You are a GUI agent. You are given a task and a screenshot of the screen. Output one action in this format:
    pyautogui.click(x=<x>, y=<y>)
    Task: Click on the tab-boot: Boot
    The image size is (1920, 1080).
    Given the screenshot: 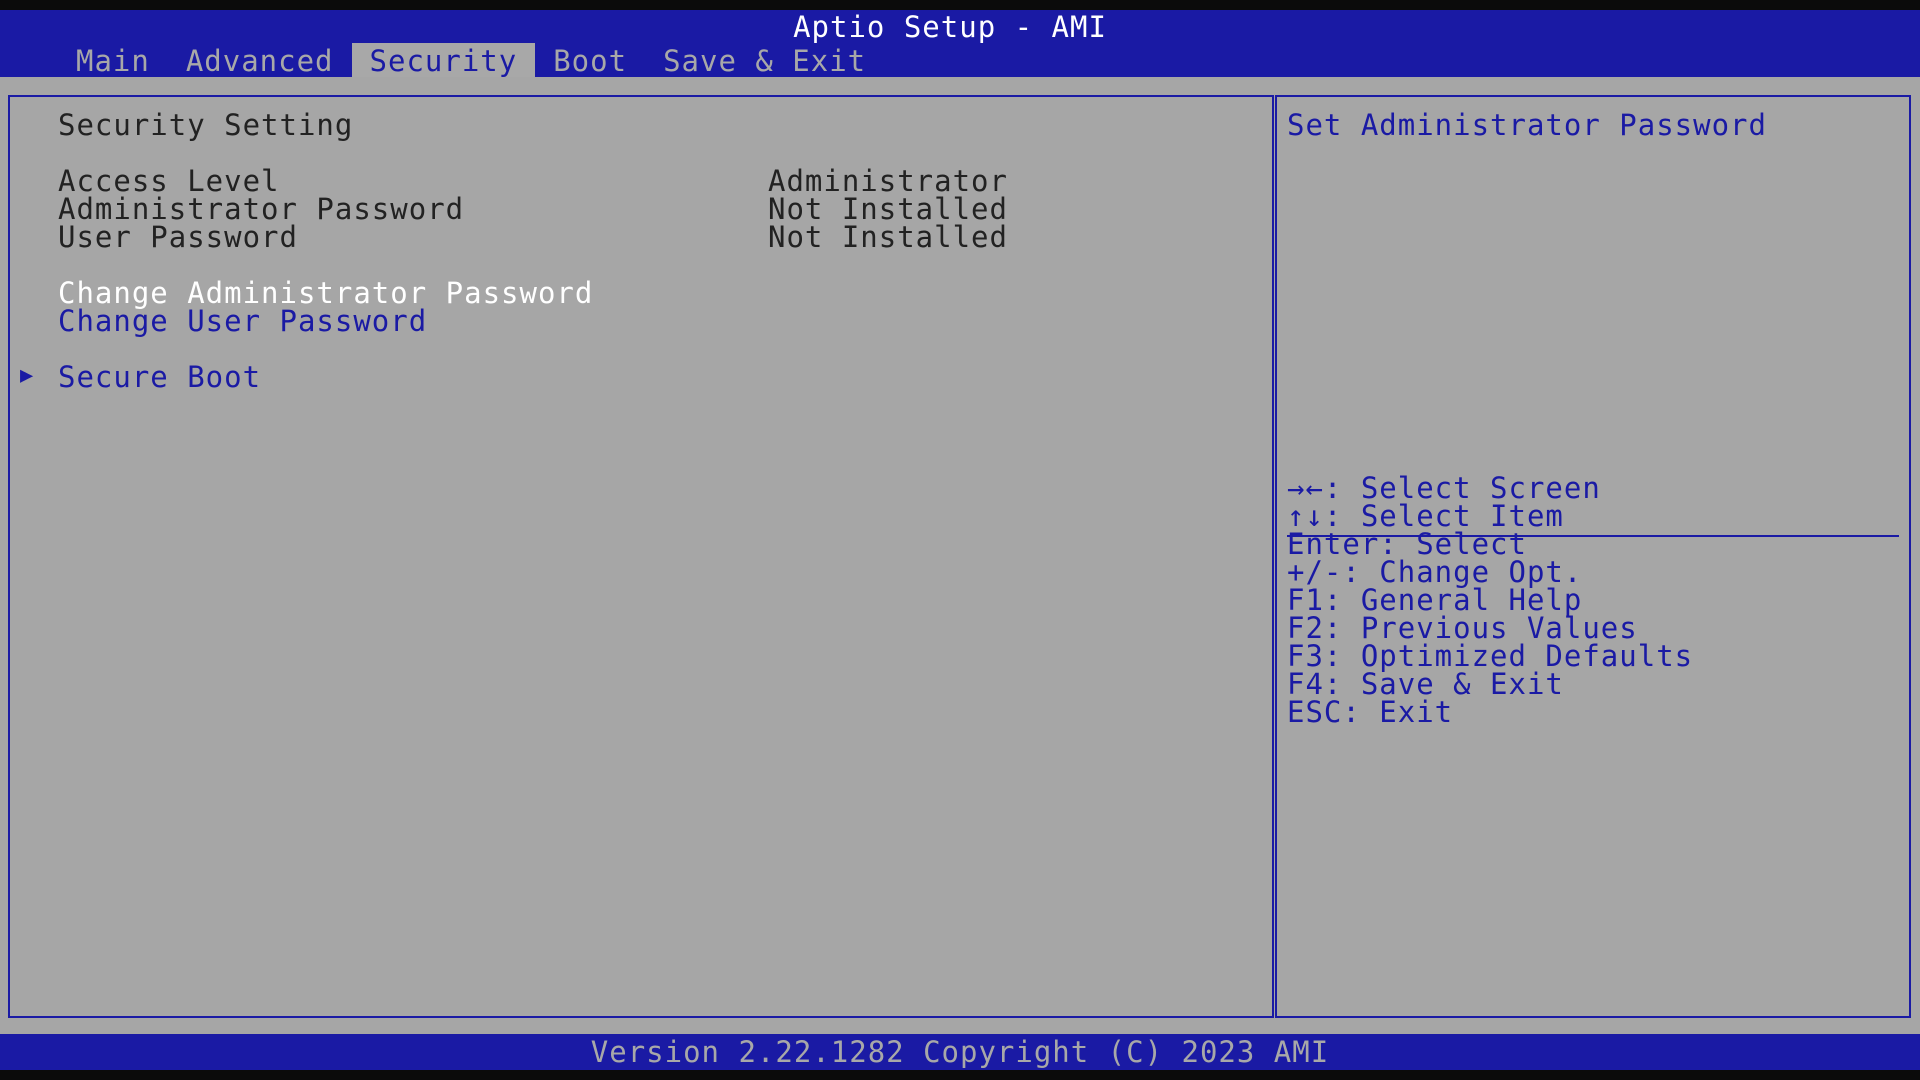 What is the action you would take?
    pyautogui.click(x=590, y=60)
    